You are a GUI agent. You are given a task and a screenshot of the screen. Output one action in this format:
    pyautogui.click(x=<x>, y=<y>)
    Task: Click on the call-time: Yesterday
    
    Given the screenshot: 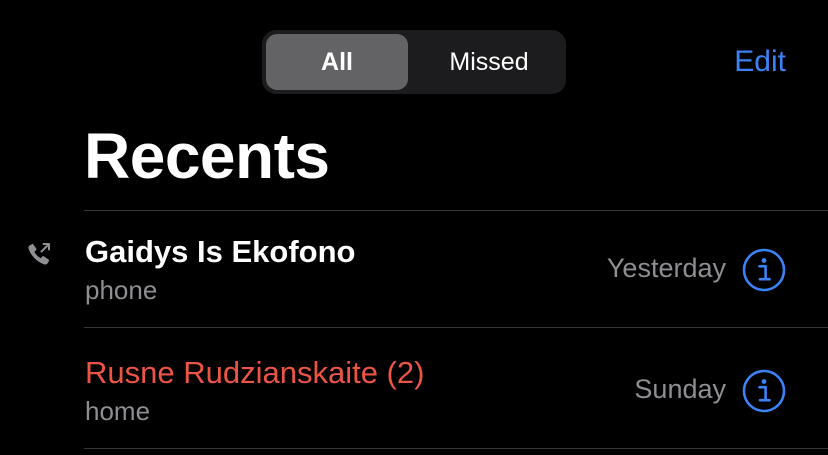 What is the action you would take?
    pyautogui.click(x=666, y=268)
    